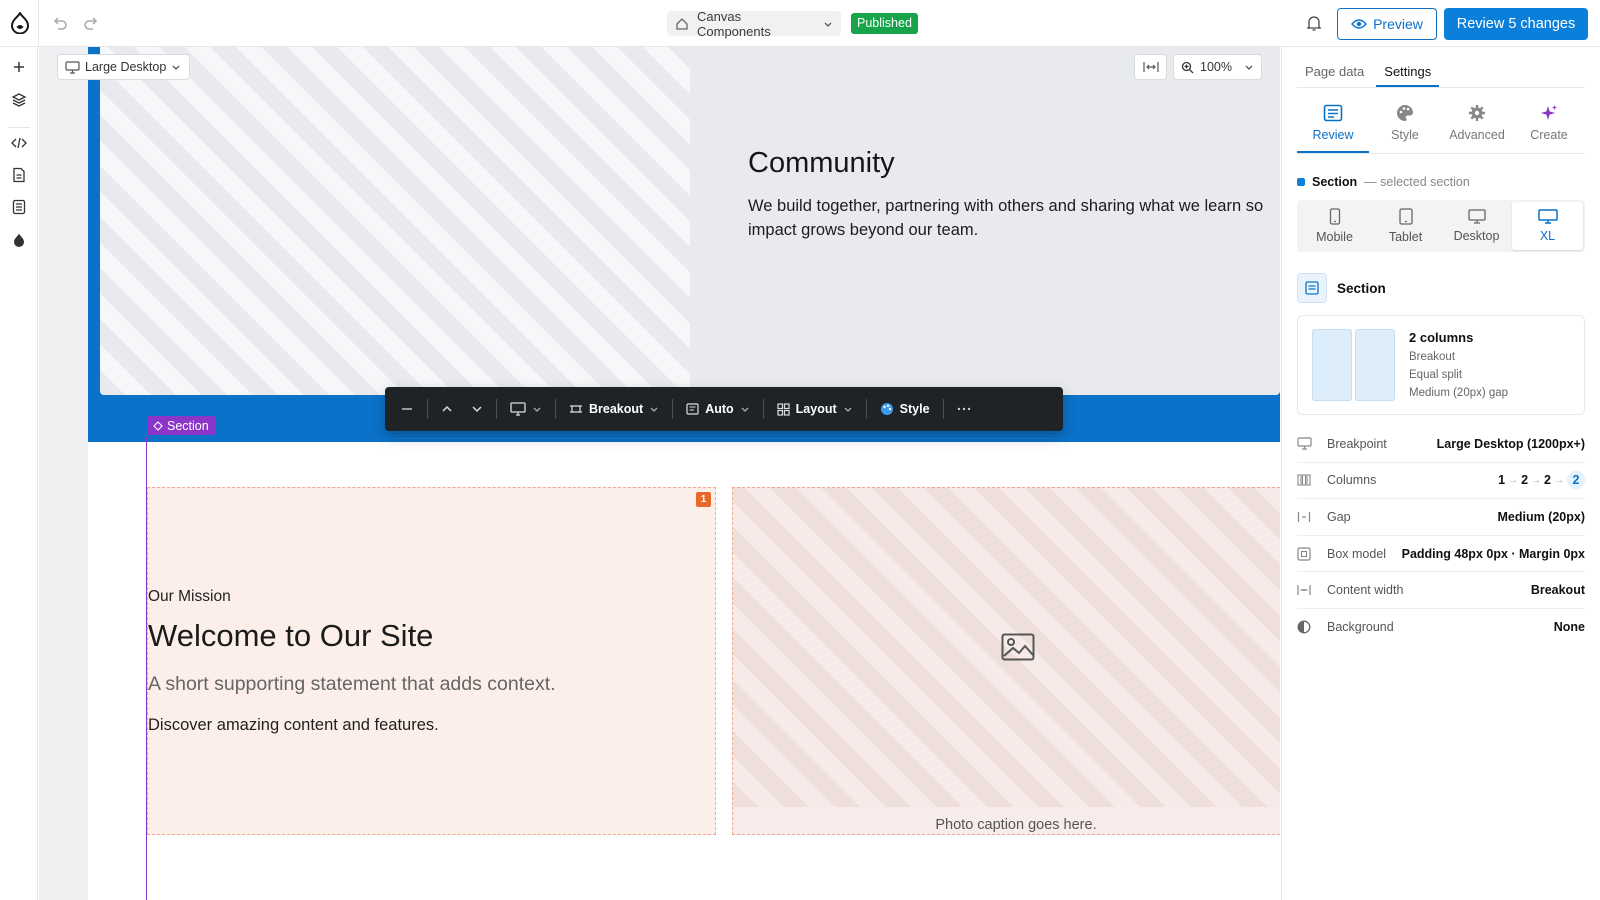  What do you see at coordinates (887, 409) in the screenshot?
I see `palette-icon` at bounding box center [887, 409].